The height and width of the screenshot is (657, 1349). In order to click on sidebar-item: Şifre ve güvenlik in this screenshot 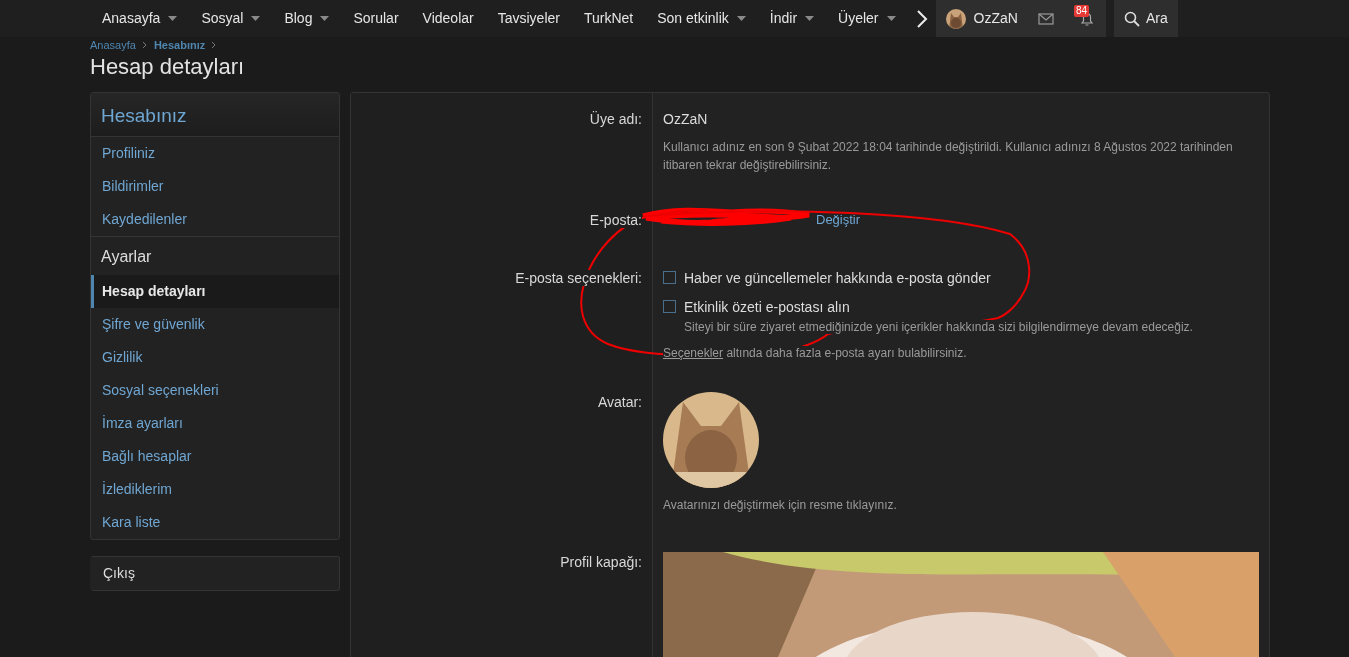, I will do `click(215, 324)`.